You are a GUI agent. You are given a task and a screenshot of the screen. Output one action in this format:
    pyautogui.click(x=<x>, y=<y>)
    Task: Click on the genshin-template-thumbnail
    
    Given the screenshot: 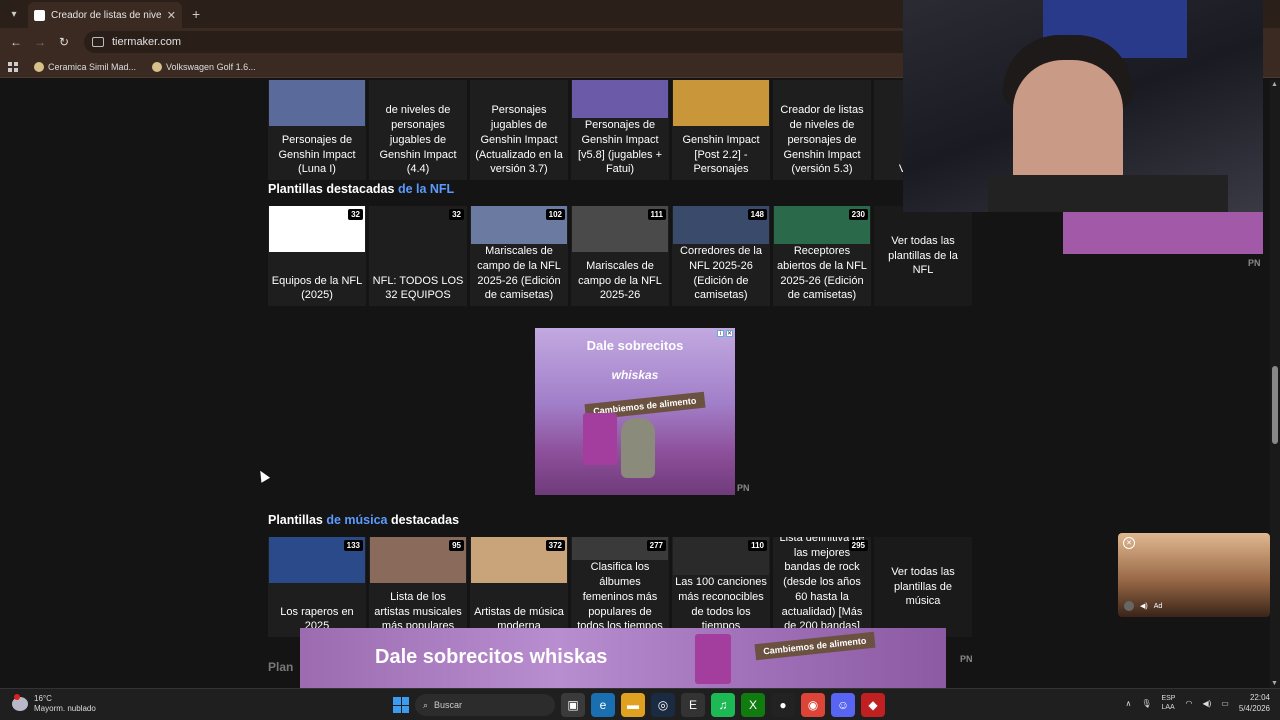 What is the action you would take?
    pyautogui.click(x=721, y=103)
    